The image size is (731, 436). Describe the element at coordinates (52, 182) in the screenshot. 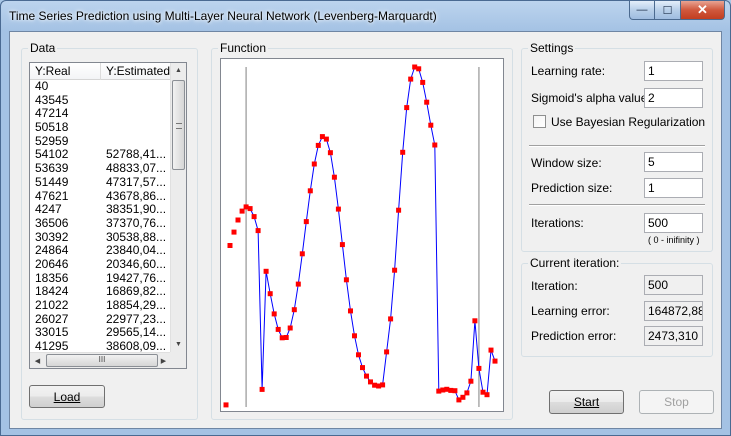

I see `cell-y-real: 51449` at that location.